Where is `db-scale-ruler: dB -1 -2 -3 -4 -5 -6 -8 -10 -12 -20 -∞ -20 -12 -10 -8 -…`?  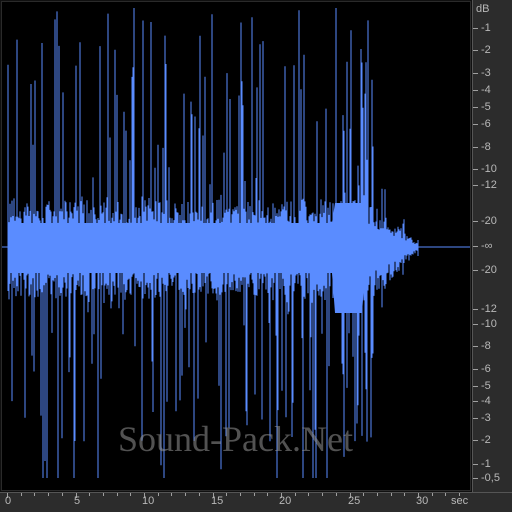 db-scale-ruler: dB -1 -2 -3 -4 -5 -6 -8 -10 -12 -20 -∞ -20 -12 -10 -8 -… is located at coordinates (492, 246).